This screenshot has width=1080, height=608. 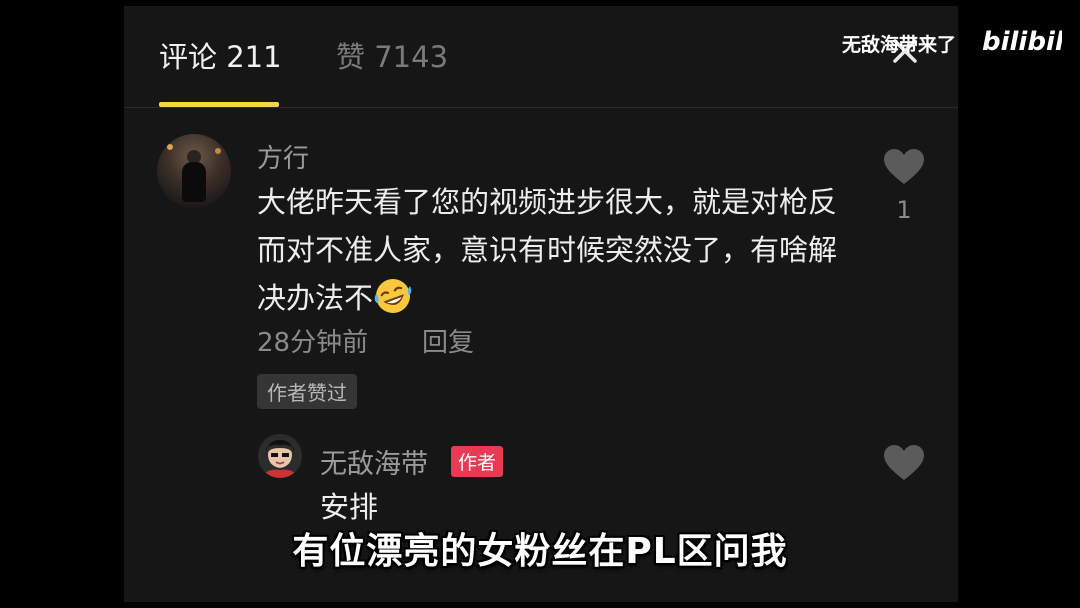 What do you see at coordinates (219, 104) in the screenshot?
I see `active-tab-indicator` at bounding box center [219, 104].